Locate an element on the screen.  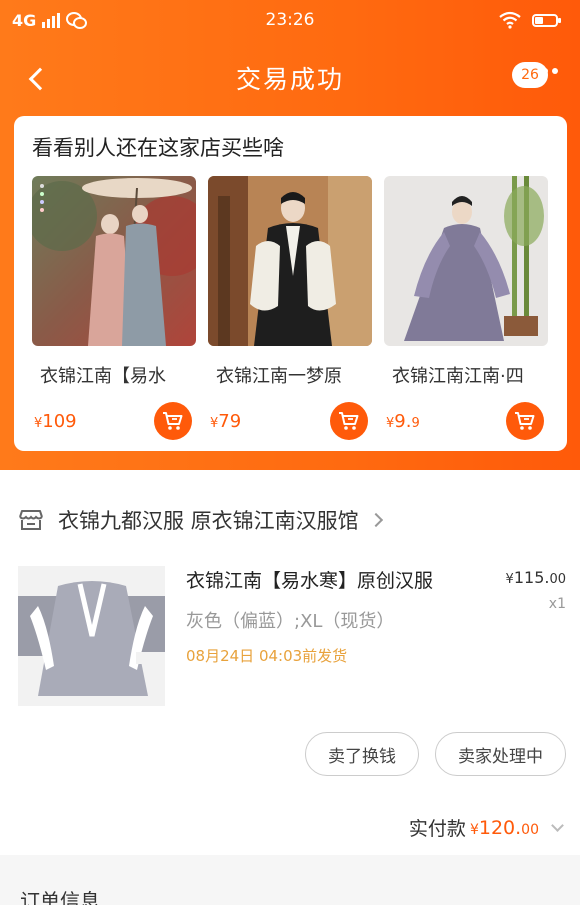
more-button: 26 is located at coordinates (535, 75).